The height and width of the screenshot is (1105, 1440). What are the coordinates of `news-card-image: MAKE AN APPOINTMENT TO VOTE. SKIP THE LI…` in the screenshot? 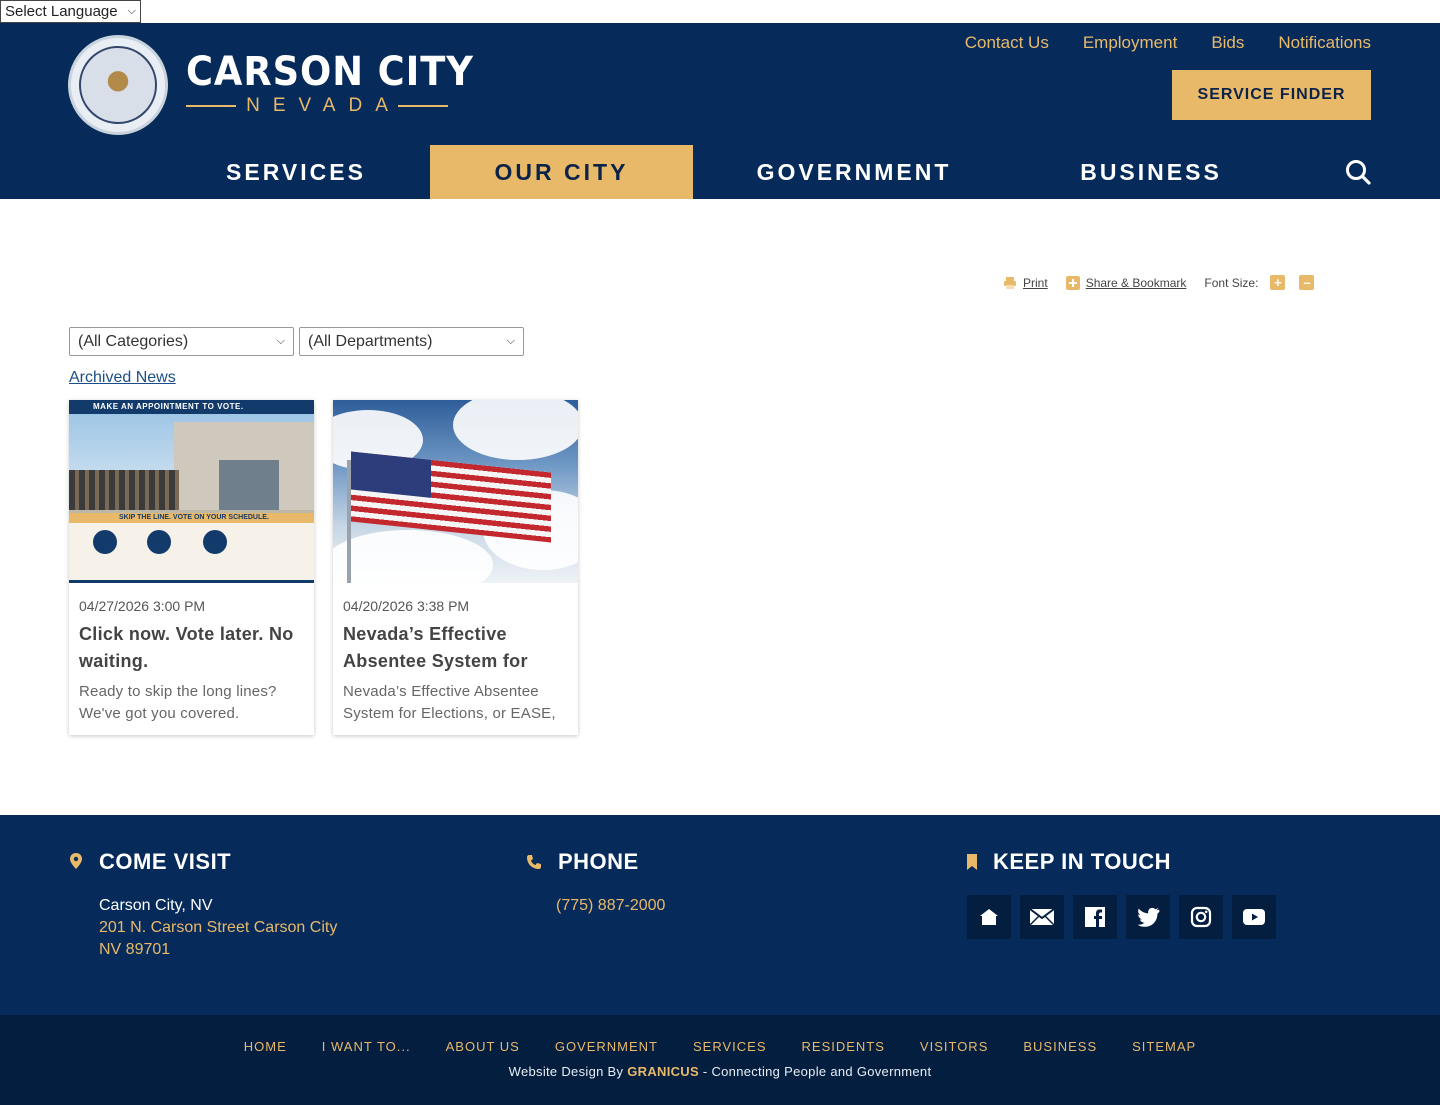 It's located at (191, 491).